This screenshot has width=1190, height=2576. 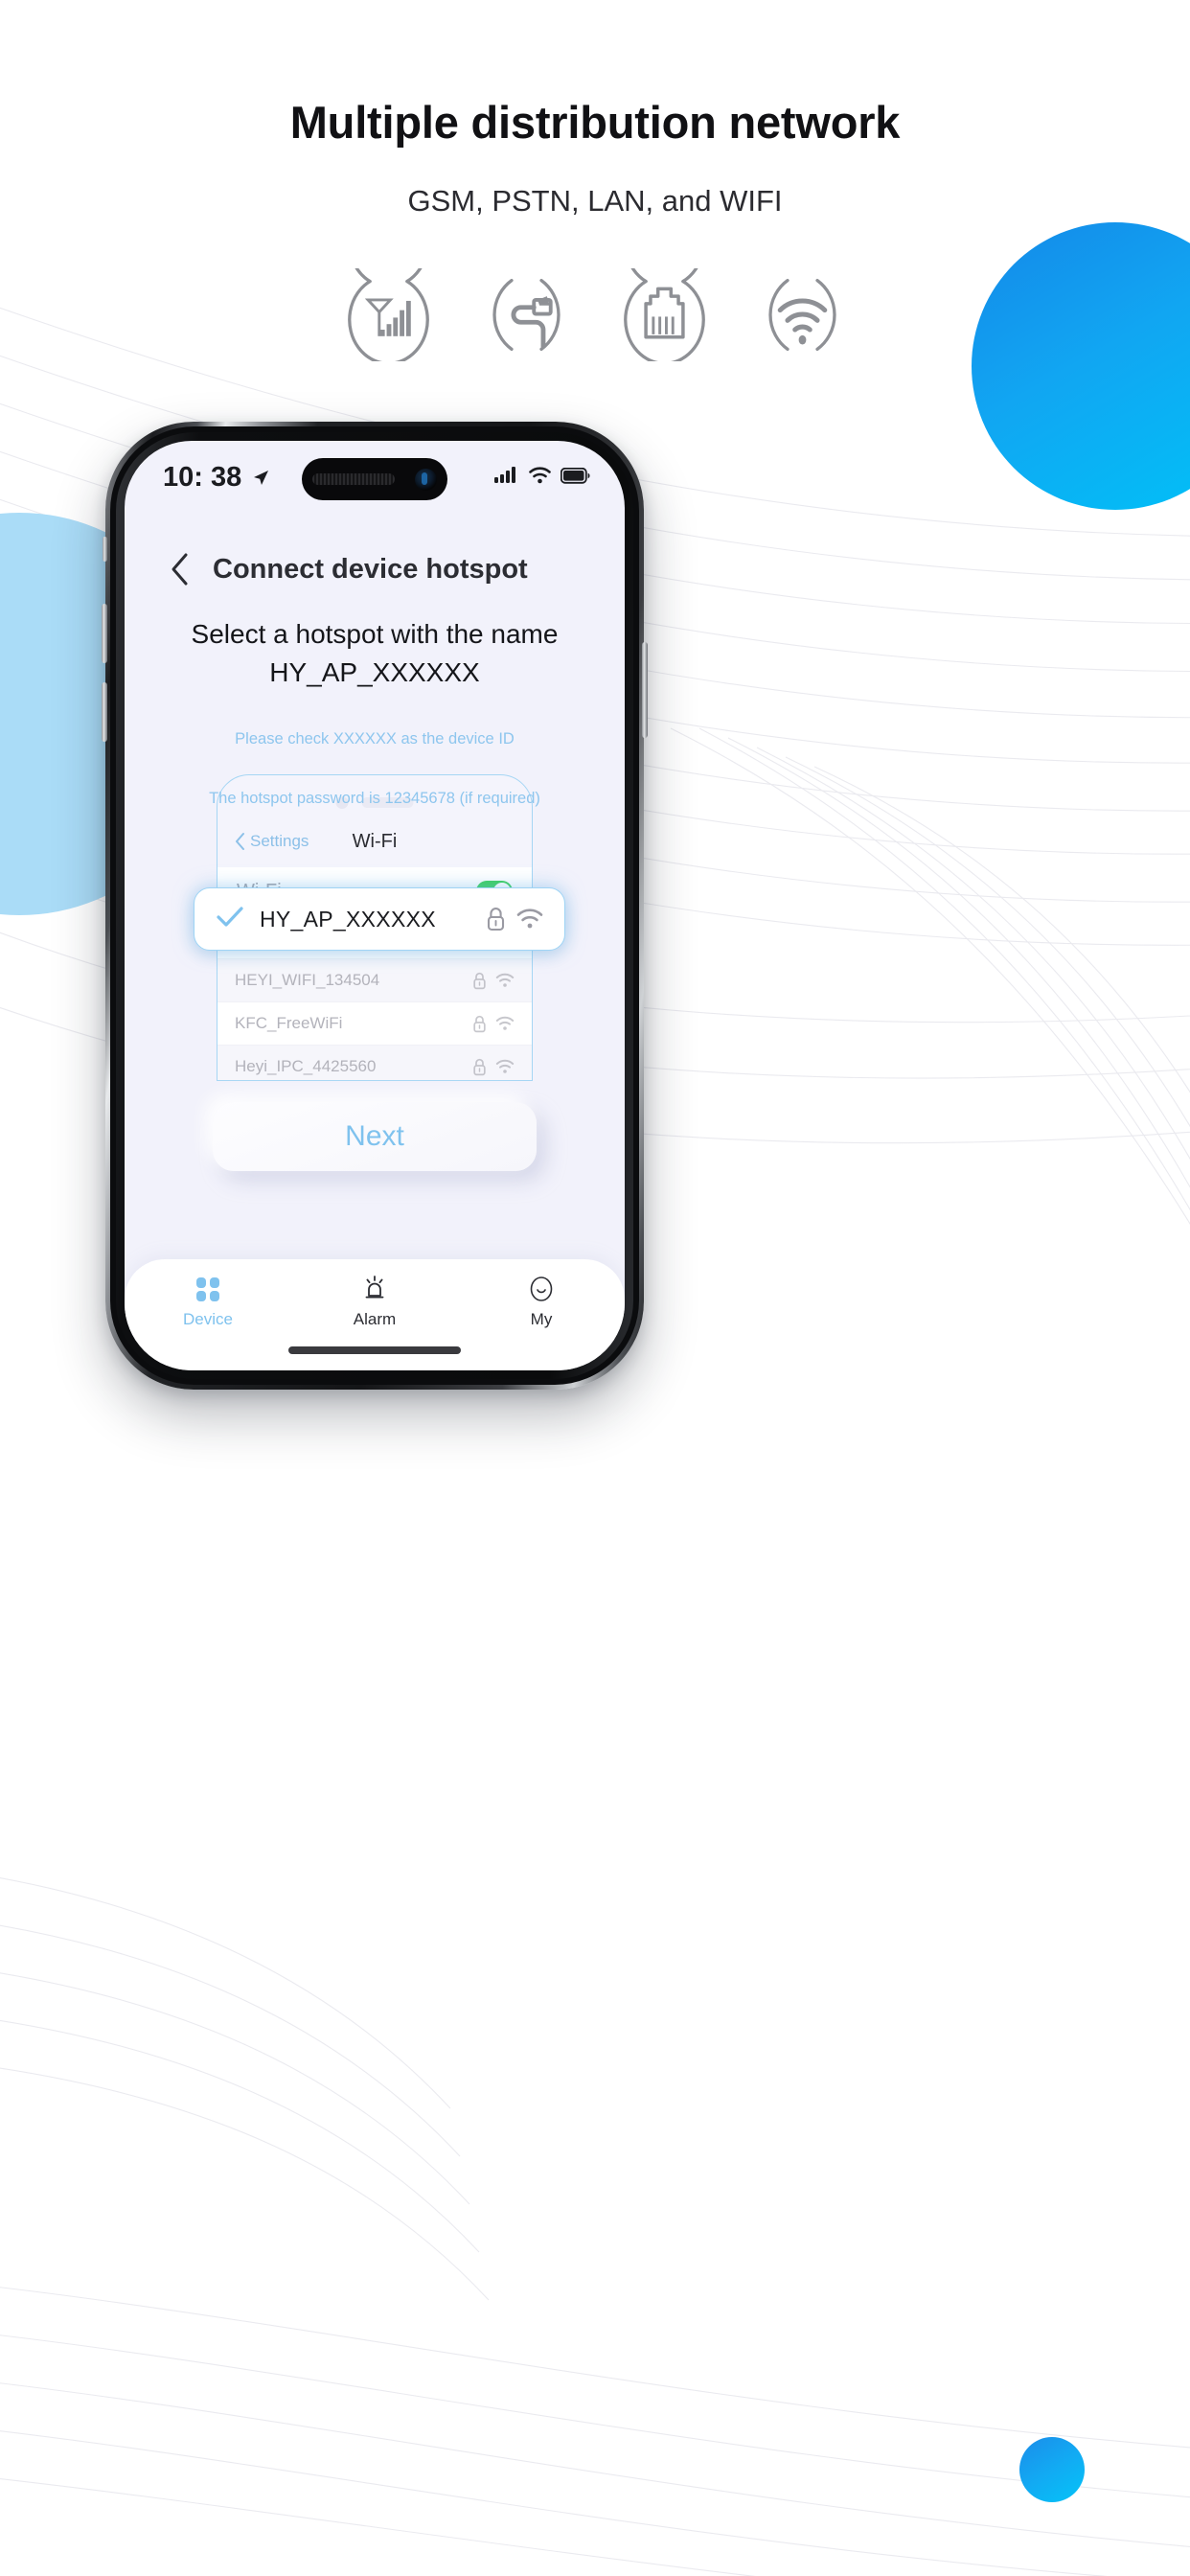 What do you see at coordinates (542, 1288) in the screenshot?
I see `person-face-icon` at bounding box center [542, 1288].